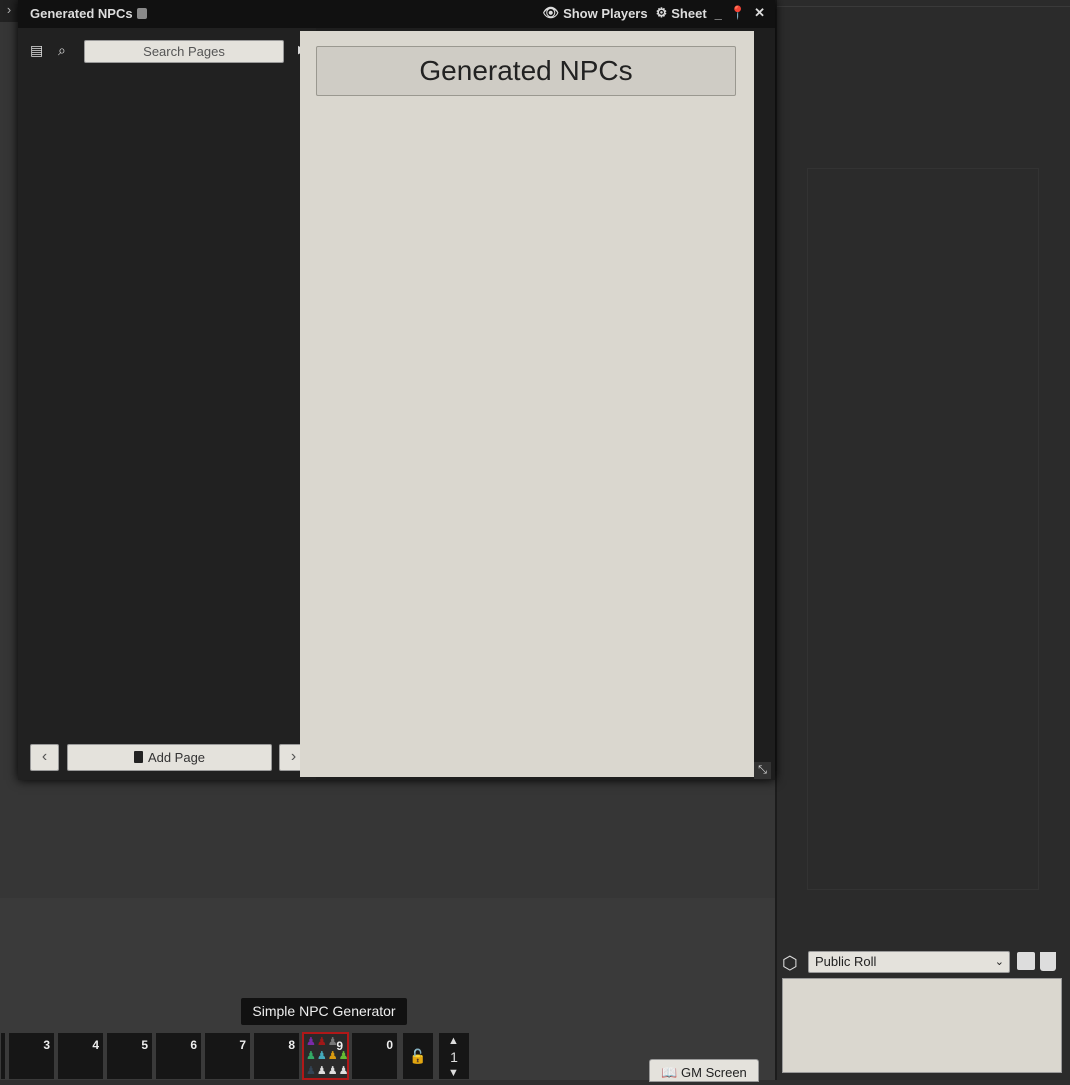 The image size is (1070, 1085). I want to click on hotbar-slot-7: 7, so click(227, 1056).